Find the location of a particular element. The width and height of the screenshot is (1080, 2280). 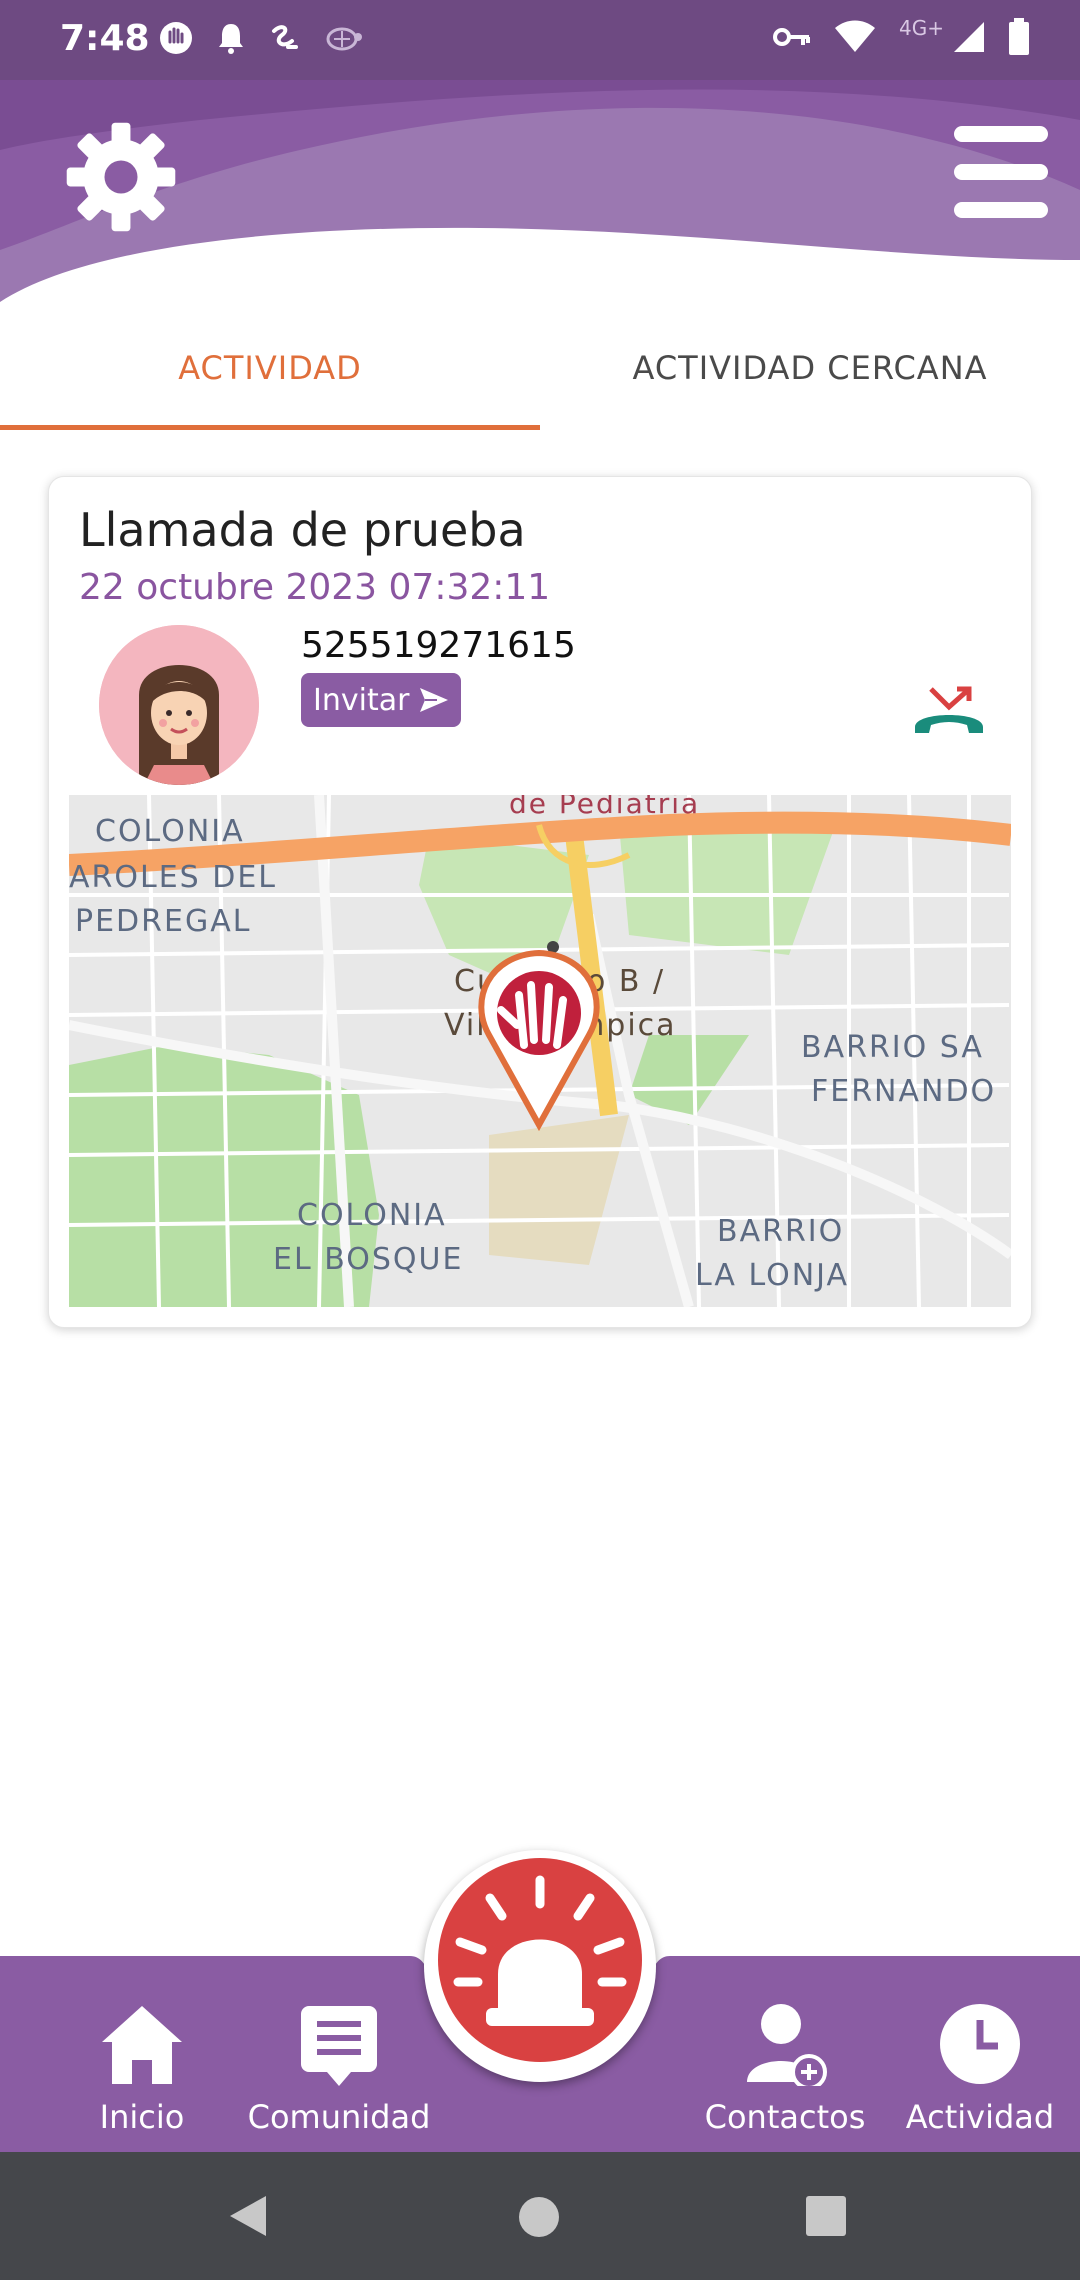

tab-bar: ACTIVIDAD ACTIVIDAD CERCANA is located at coordinates (540, 375).